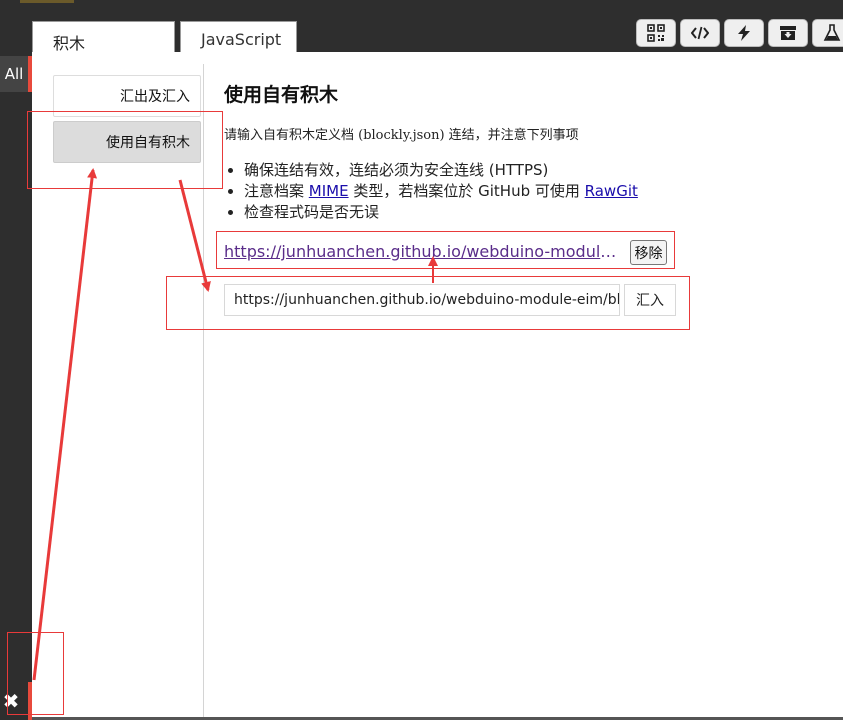 Image resolution: width=843 pixels, height=720 pixels. Describe the element at coordinates (47, 1) in the screenshot. I see `logo` at that location.